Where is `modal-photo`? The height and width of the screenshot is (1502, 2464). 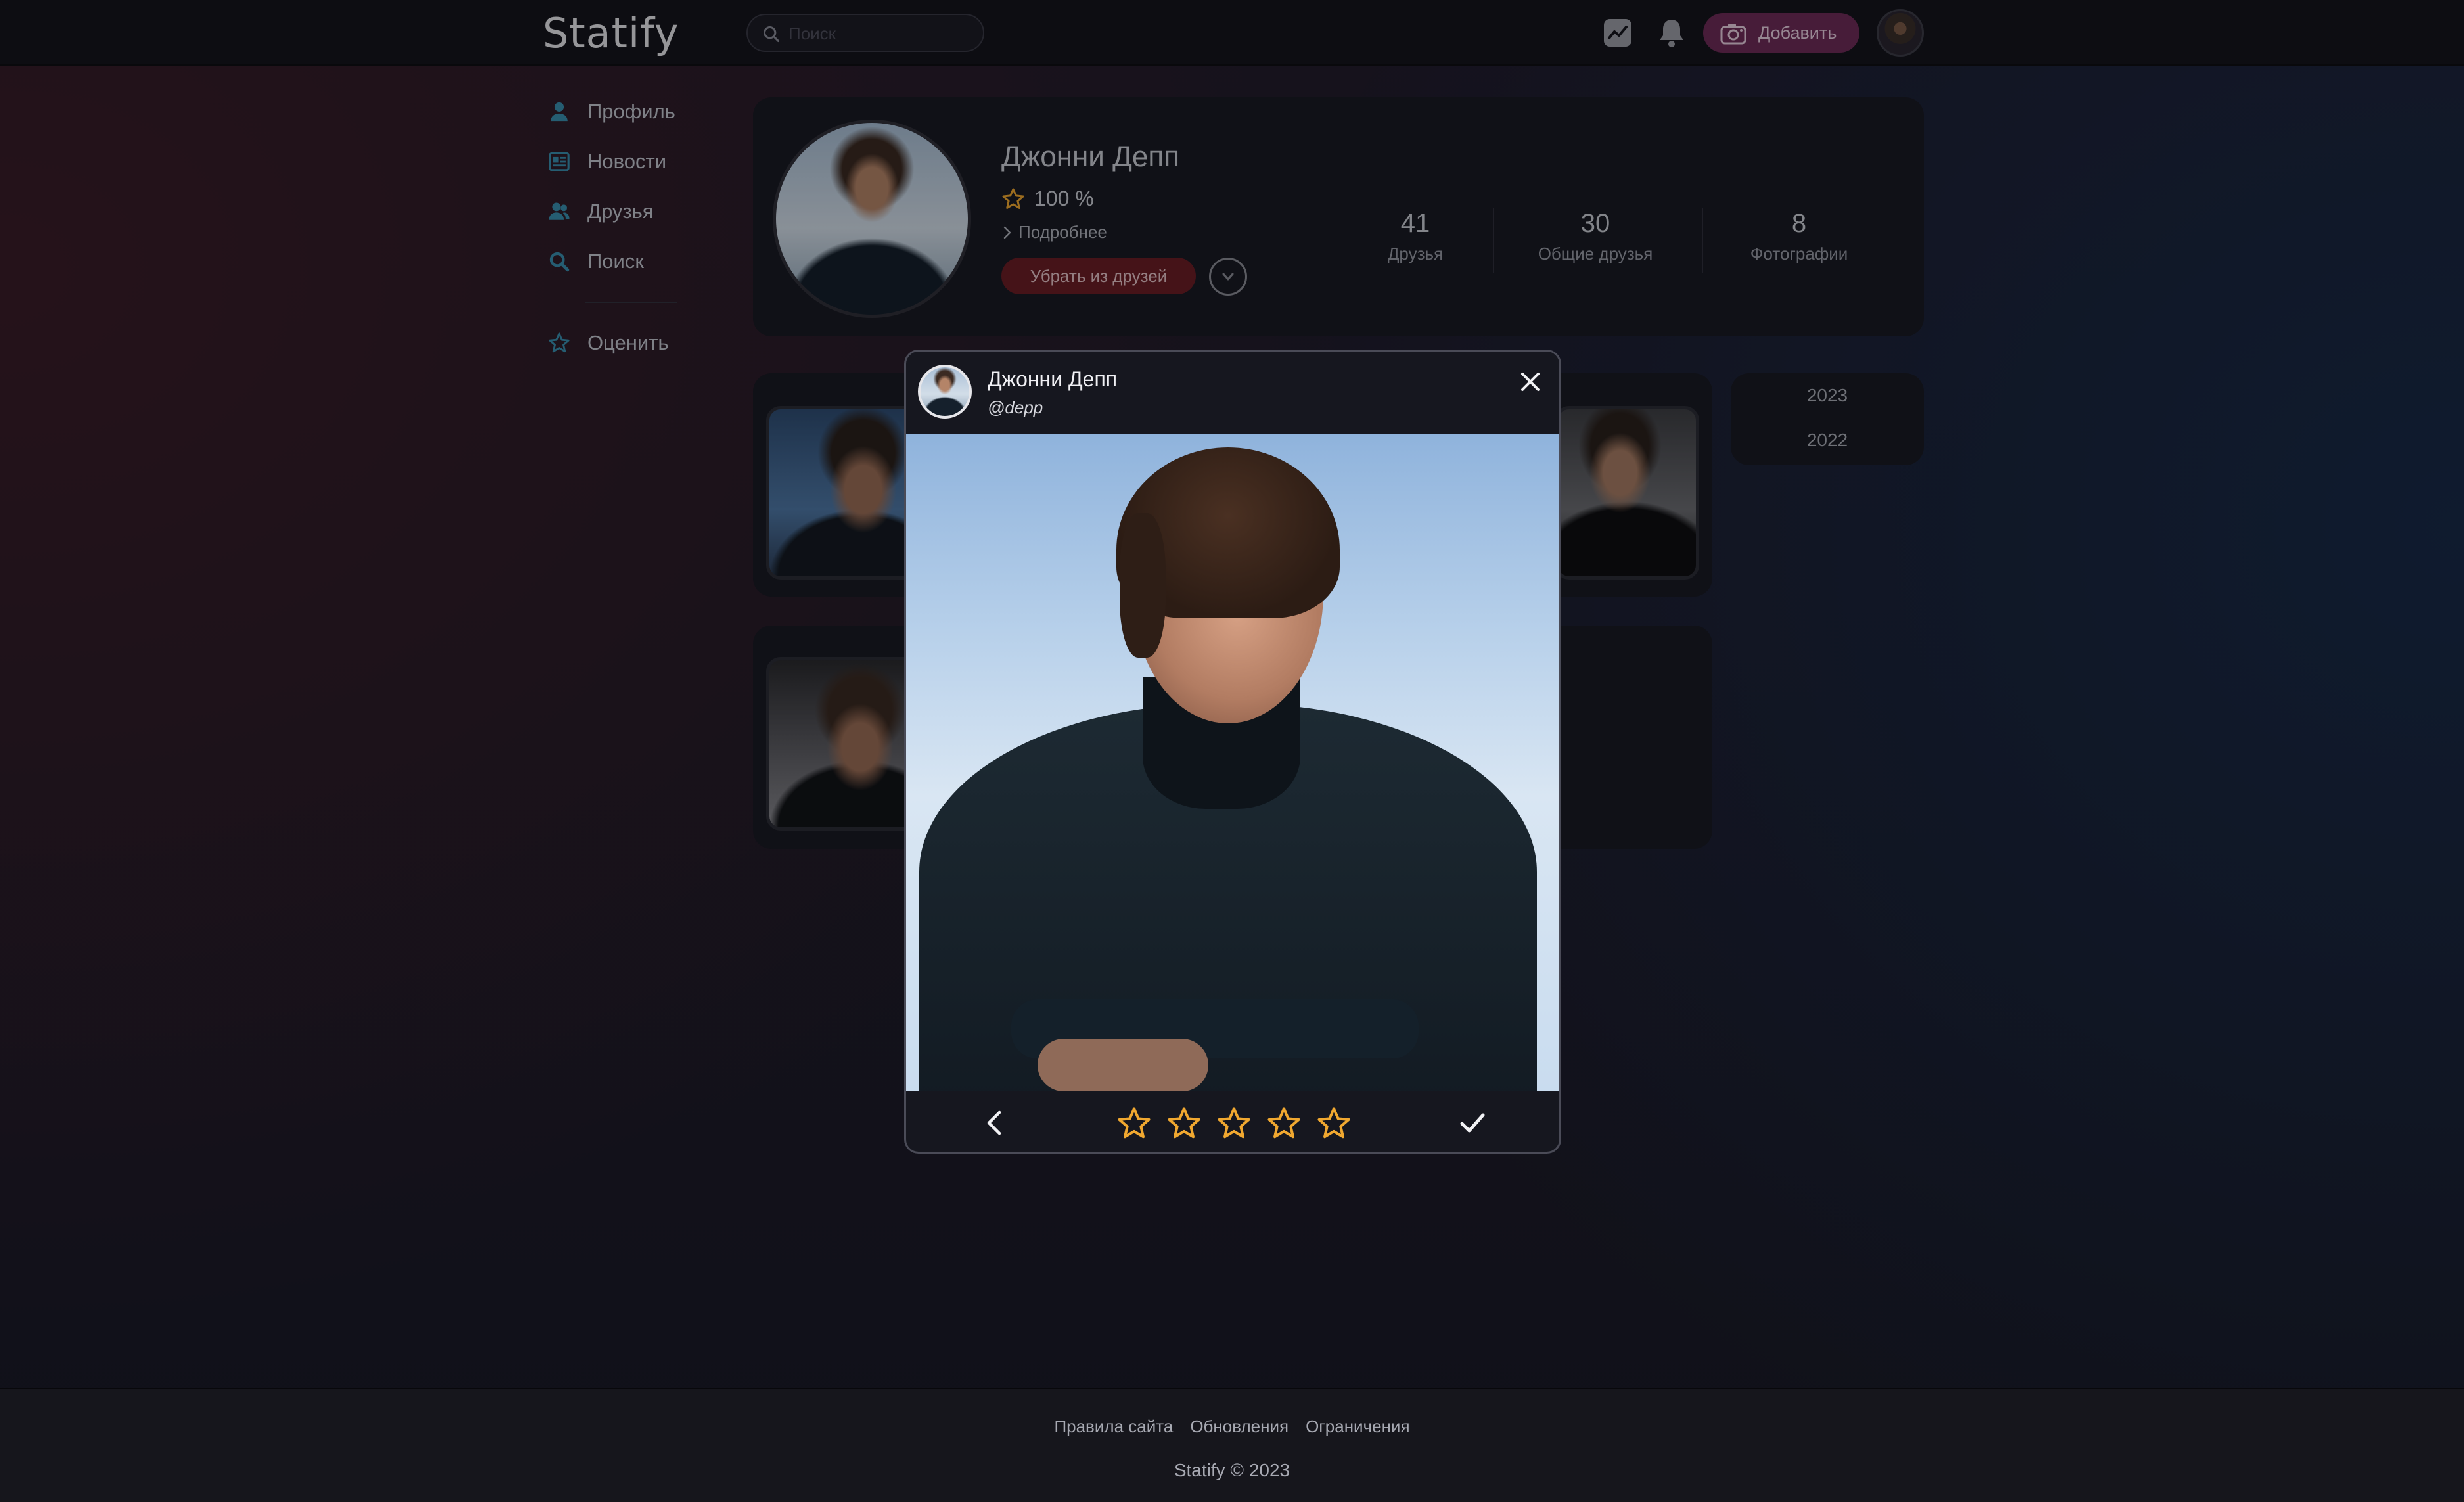
modal-photo is located at coordinates (1232, 762).